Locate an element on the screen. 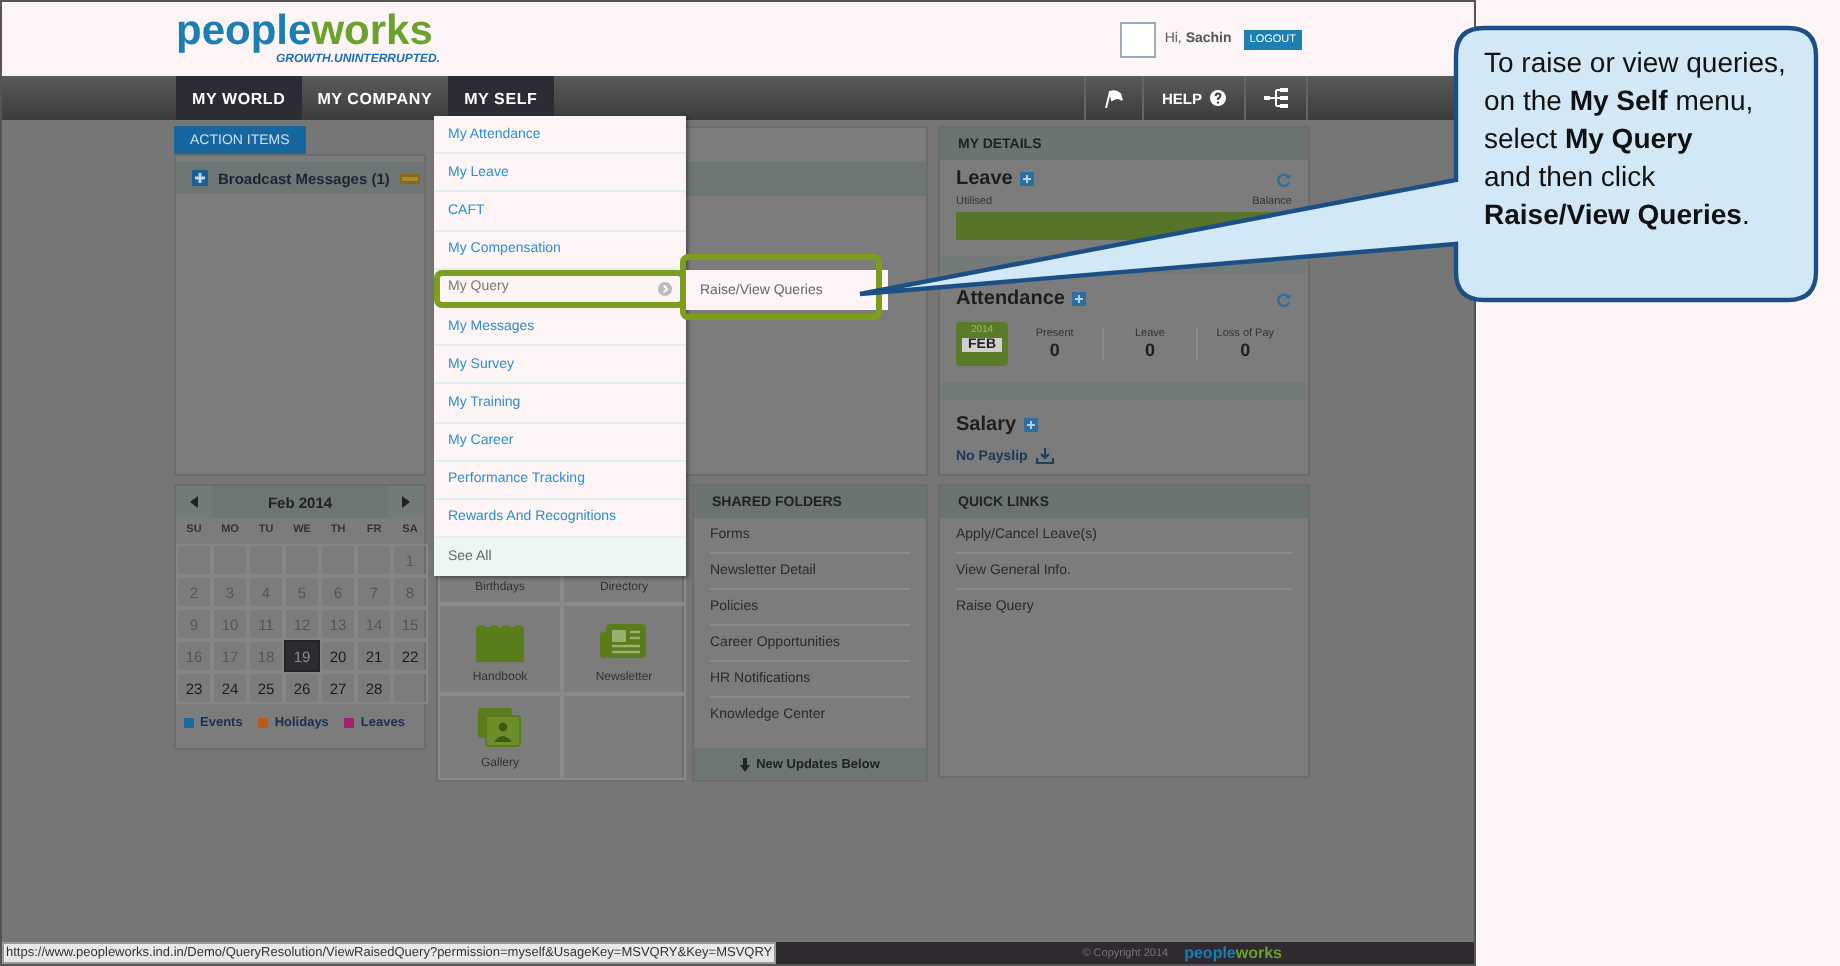 The image size is (1840, 966). tree-icon is located at coordinates (1276, 98).